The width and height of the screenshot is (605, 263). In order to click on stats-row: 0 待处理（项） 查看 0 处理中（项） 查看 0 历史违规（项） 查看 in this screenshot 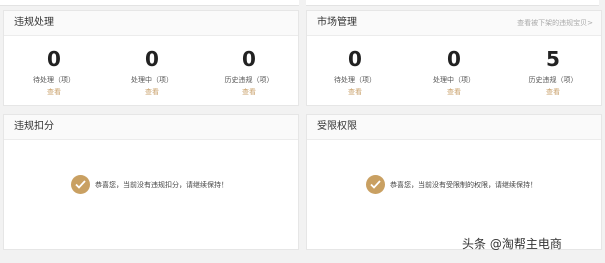, I will do `click(151, 73)`.